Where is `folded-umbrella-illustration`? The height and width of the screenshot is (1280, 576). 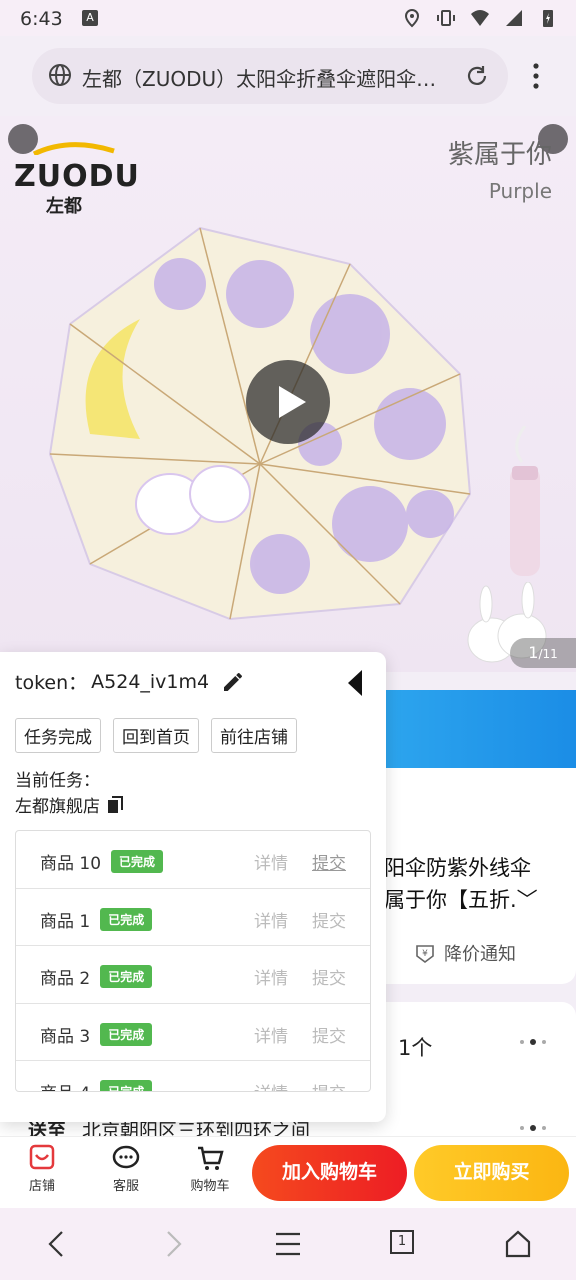 folded-umbrella-illustration is located at coordinates (525, 501).